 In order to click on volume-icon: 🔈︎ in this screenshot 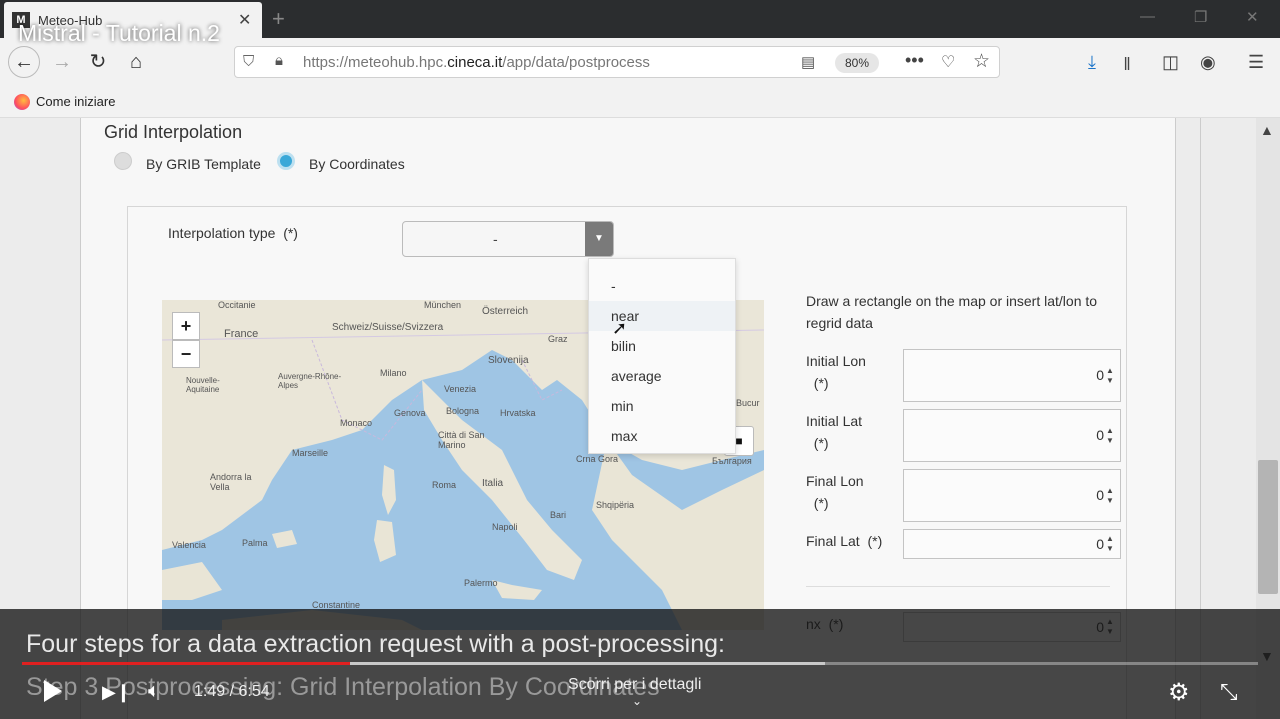, I will do `click(154, 691)`.